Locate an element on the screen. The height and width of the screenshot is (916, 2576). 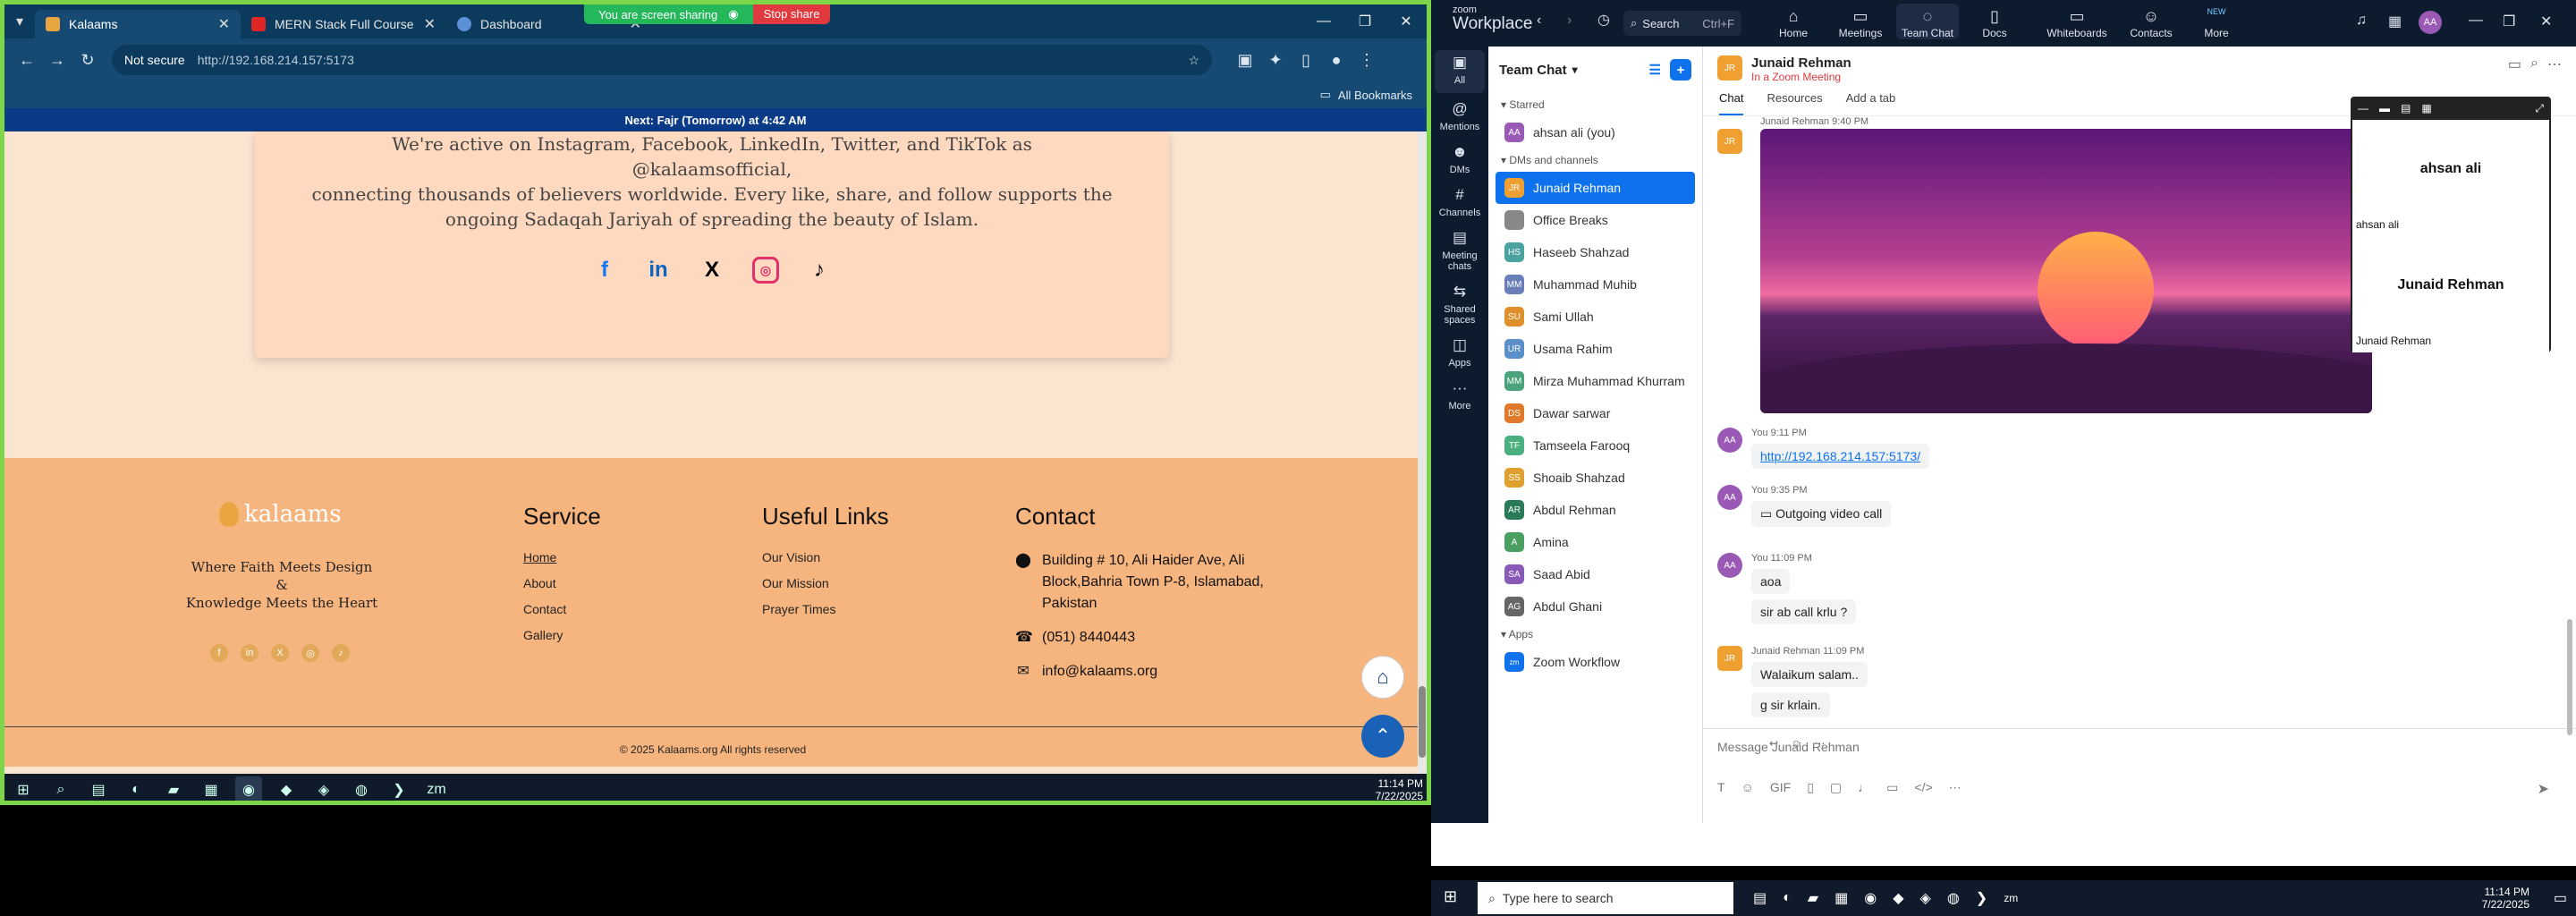
taskbar-search: ⌕ Type here to search is located at coordinates (1605, 898).